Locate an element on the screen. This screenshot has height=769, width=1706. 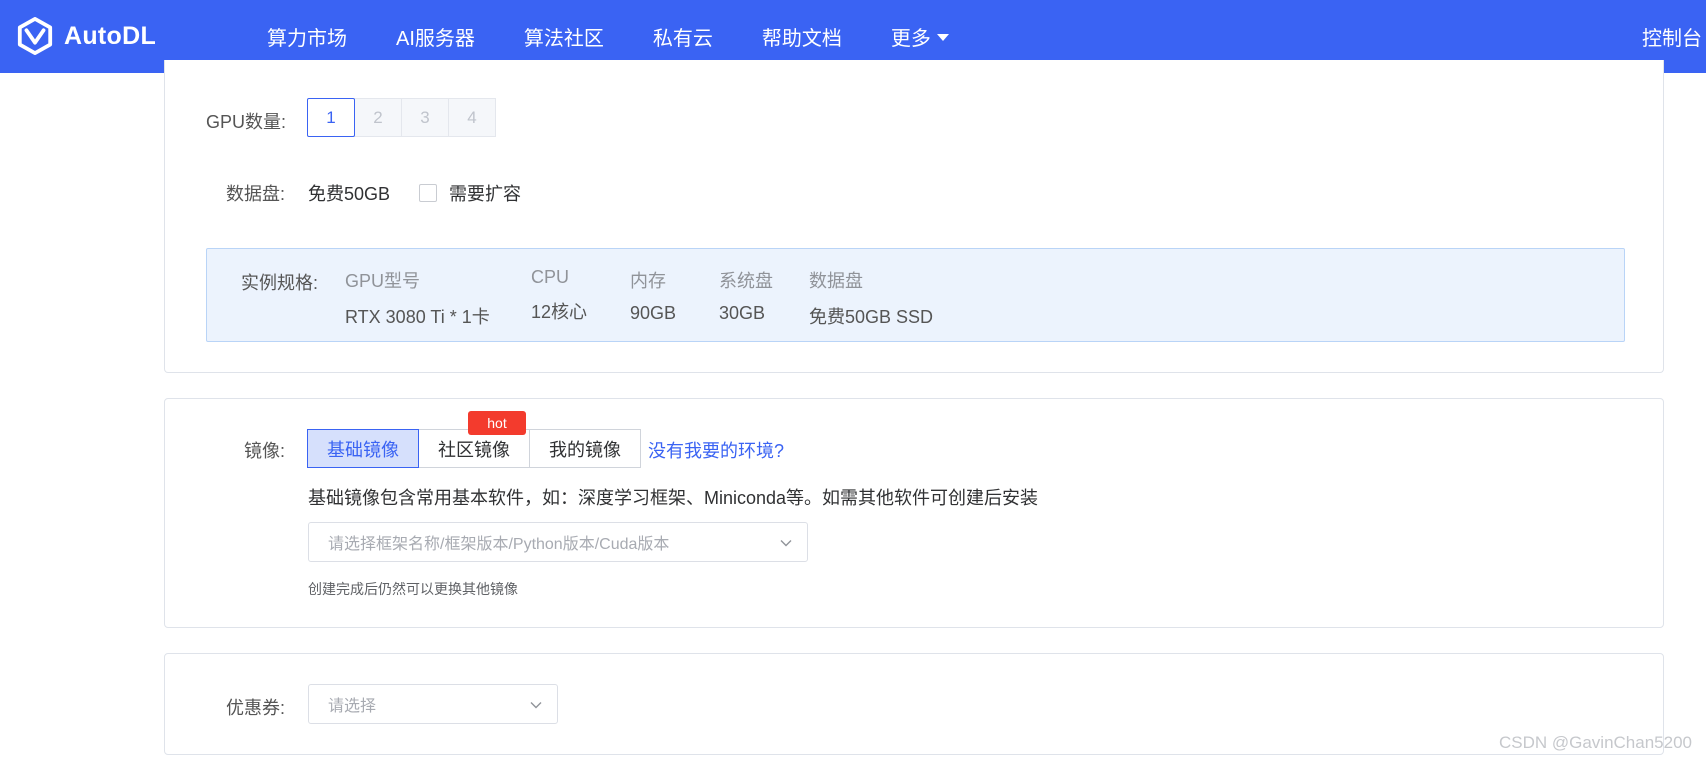
image-select: 请选择框架名称/框架版本/Python版本/Cuda版本 is located at coordinates (558, 542).